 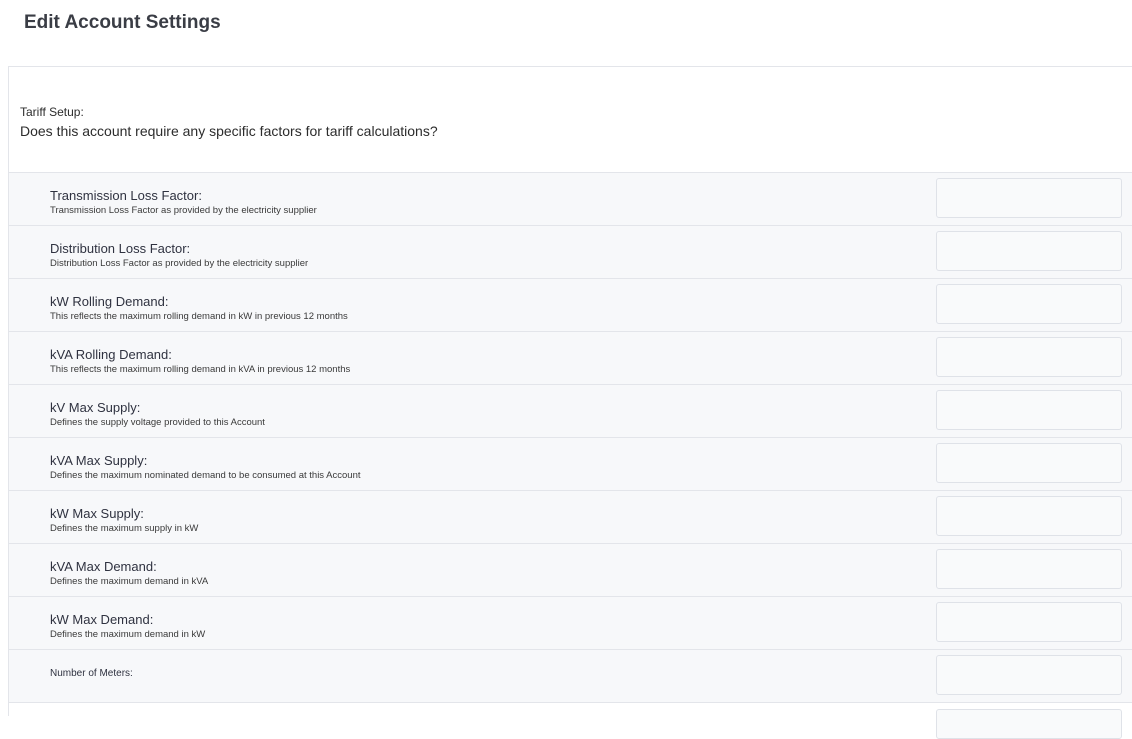 What do you see at coordinates (52, 112) in the screenshot?
I see `tariff-setup-label: Tariff Setup:` at bounding box center [52, 112].